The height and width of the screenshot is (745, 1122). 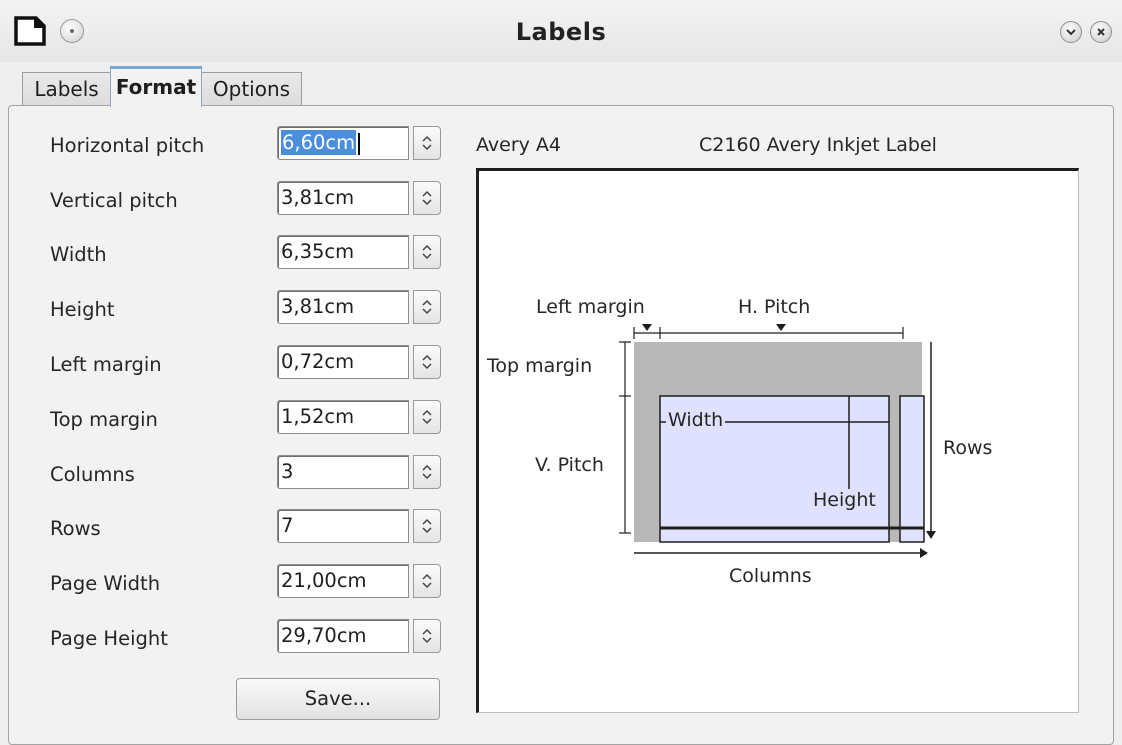 I want to click on horizontal-pitch-label: Horizontal pitch, so click(x=127, y=145).